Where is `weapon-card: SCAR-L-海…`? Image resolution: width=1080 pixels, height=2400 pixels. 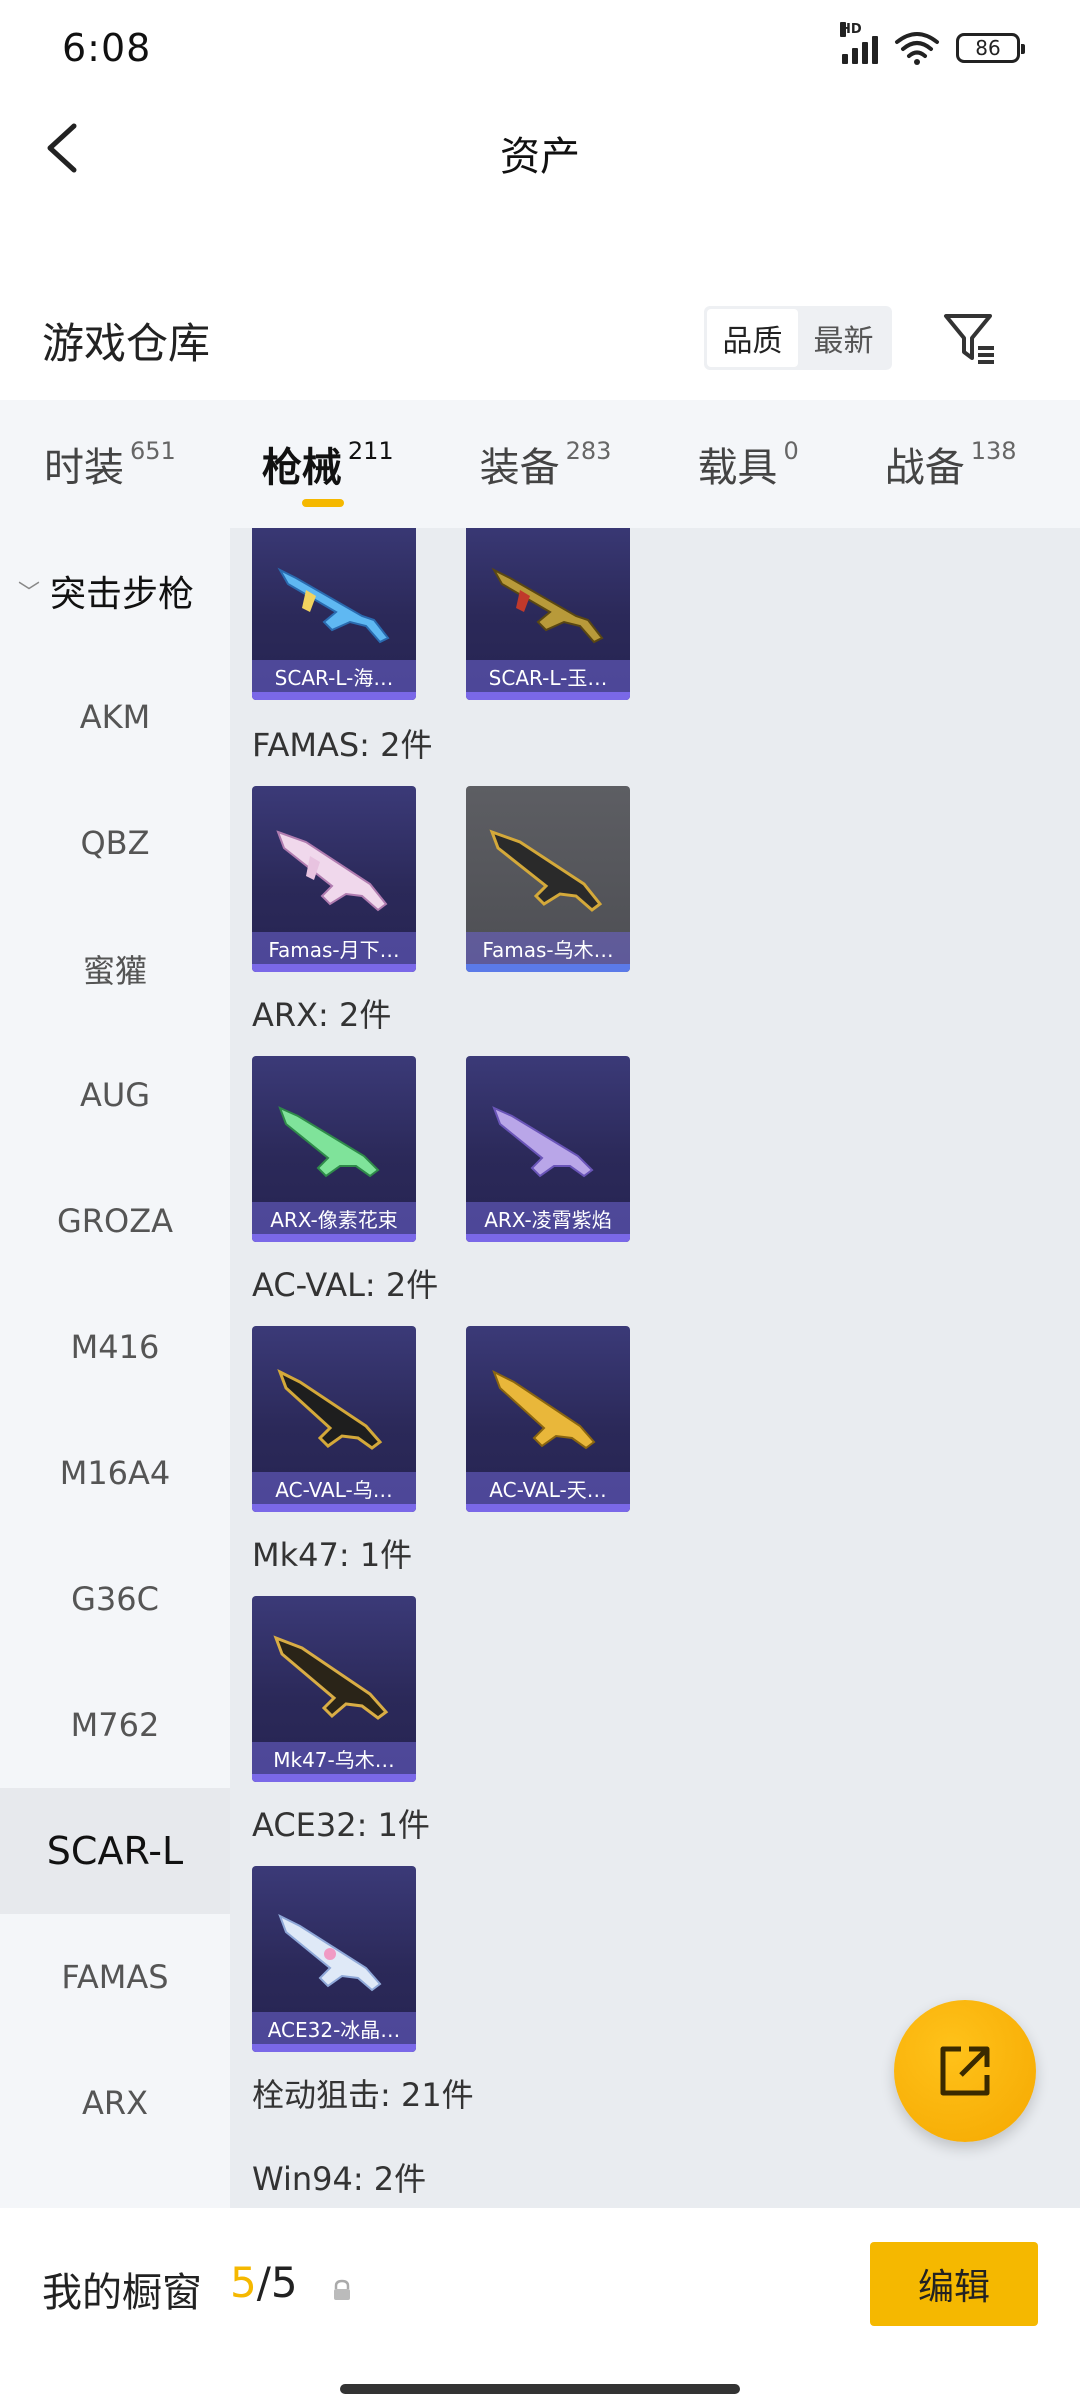 weapon-card: SCAR-L-海… is located at coordinates (334, 614).